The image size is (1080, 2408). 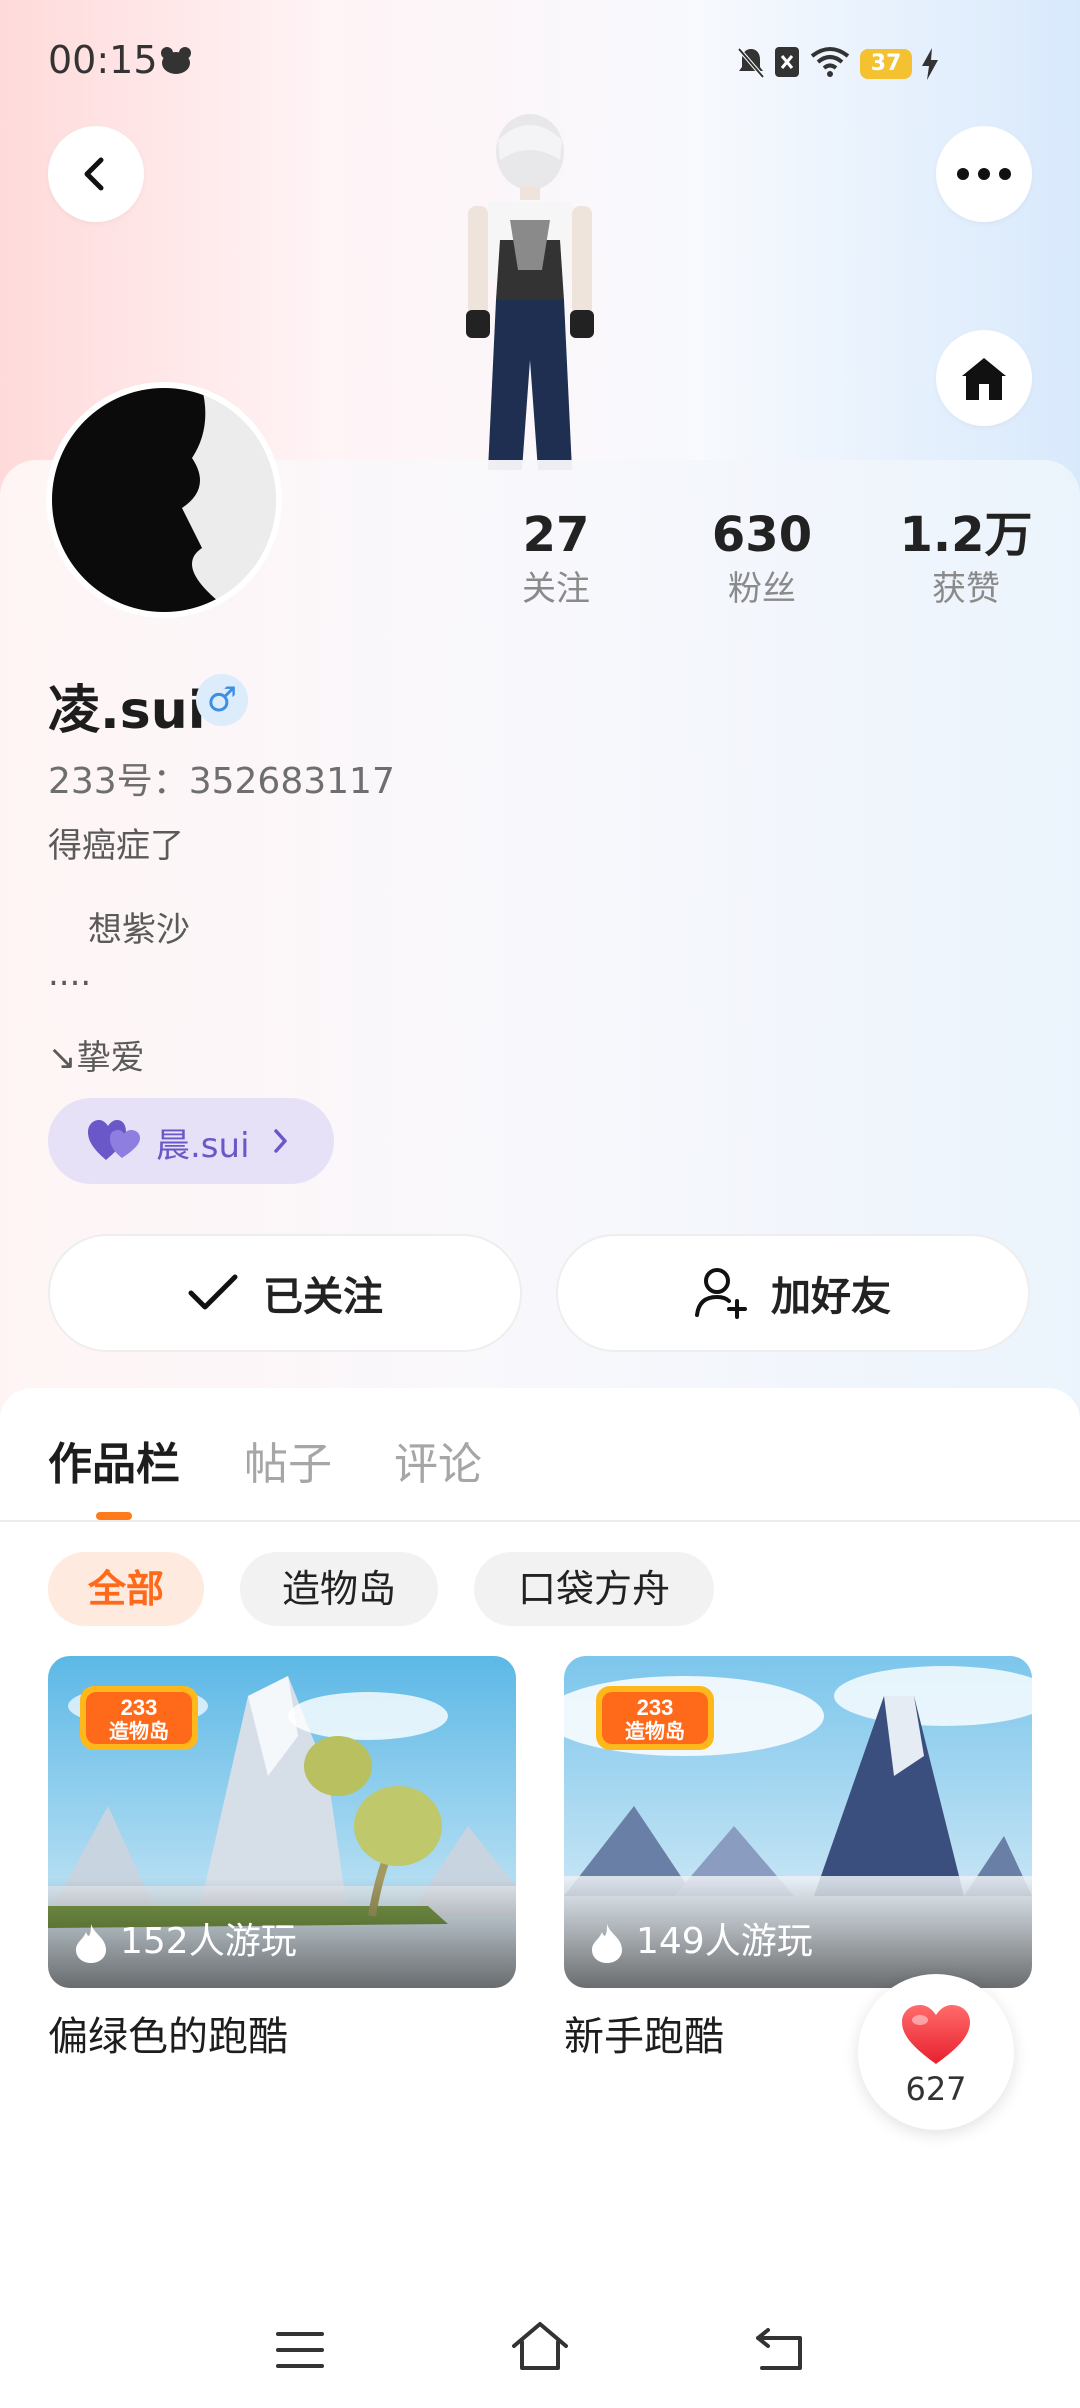 What do you see at coordinates (300, 2350) in the screenshot?
I see `menu-icon` at bounding box center [300, 2350].